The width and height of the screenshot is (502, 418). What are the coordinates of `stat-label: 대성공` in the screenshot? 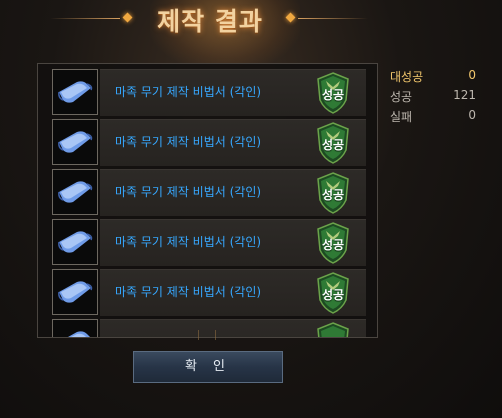 It's located at (407, 77).